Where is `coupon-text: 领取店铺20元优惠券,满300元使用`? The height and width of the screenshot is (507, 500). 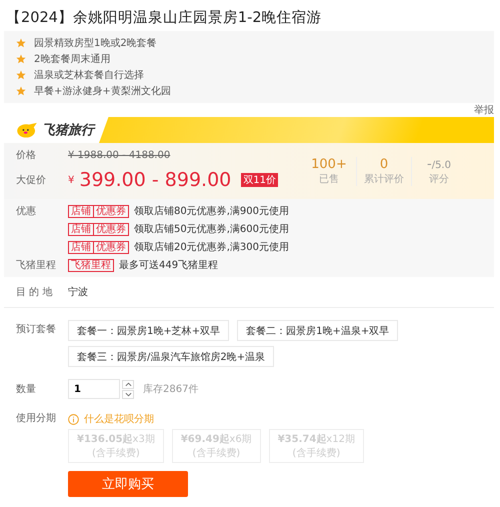 coupon-text: 领取店铺20元优惠券,满300元使用 is located at coordinates (211, 247).